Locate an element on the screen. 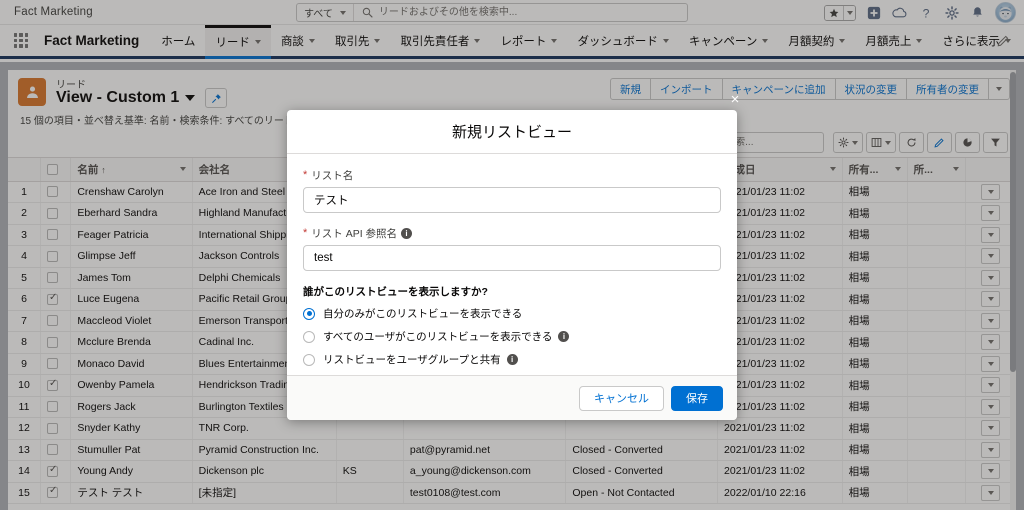 Image resolution: width=1024 pixels, height=510 pixels. modal-title: 新規リストビュー is located at coordinates (511, 132).